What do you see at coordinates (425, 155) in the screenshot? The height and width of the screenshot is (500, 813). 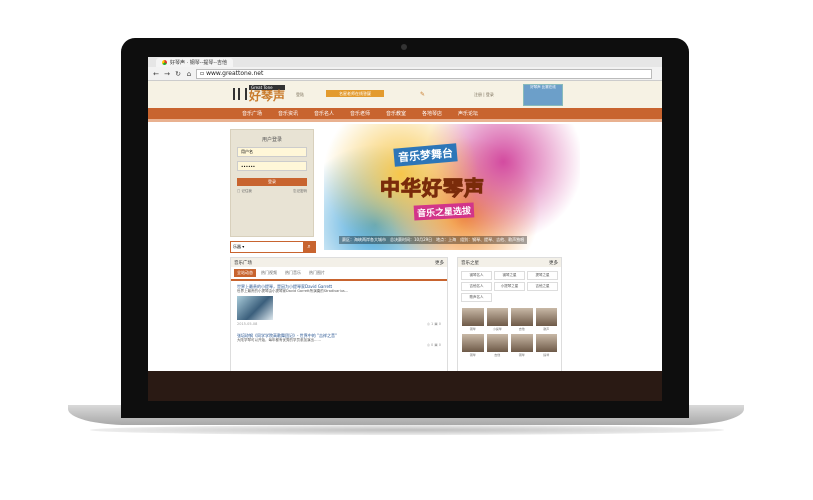 I see `banner-headline-1: 音乐梦舞台` at bounding box center [425, 155].